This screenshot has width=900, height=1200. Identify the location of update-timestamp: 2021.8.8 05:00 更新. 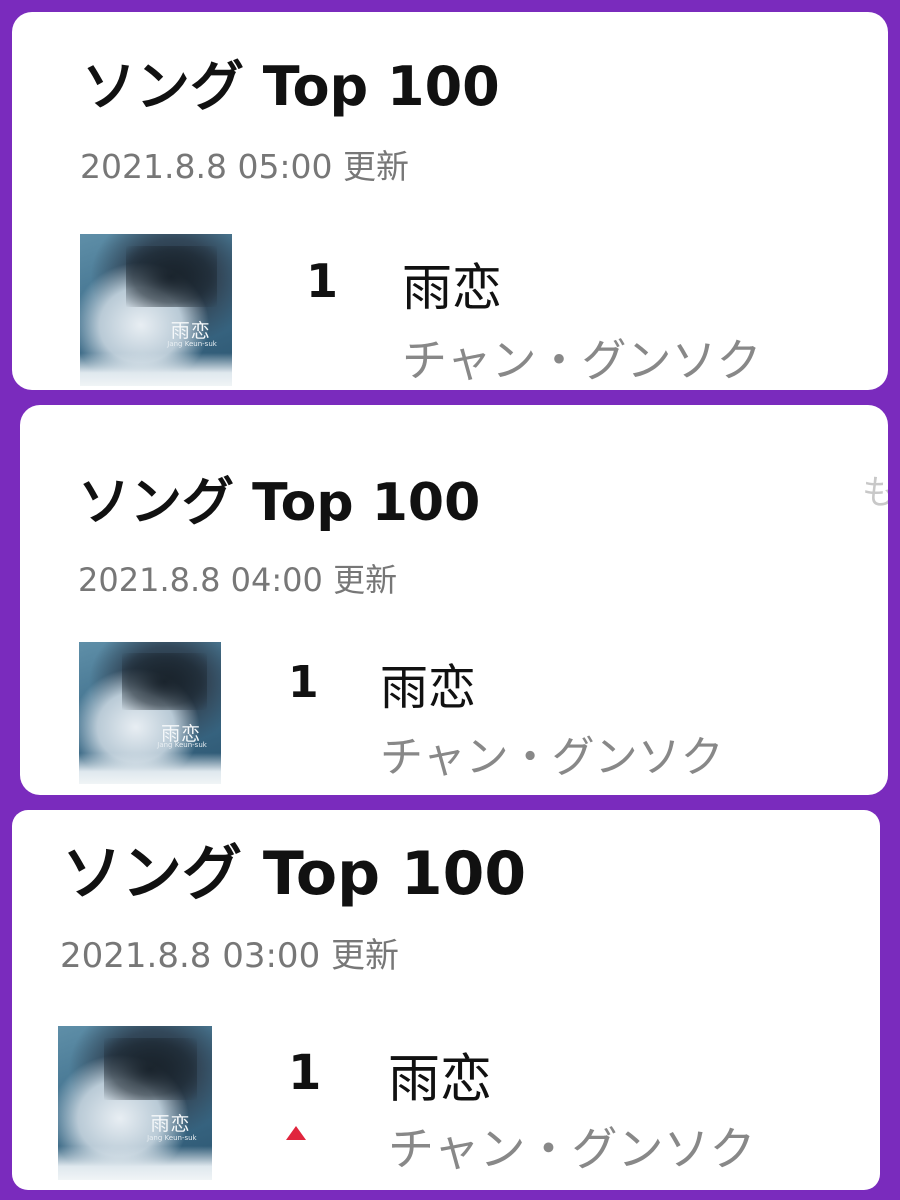
(245, 166).